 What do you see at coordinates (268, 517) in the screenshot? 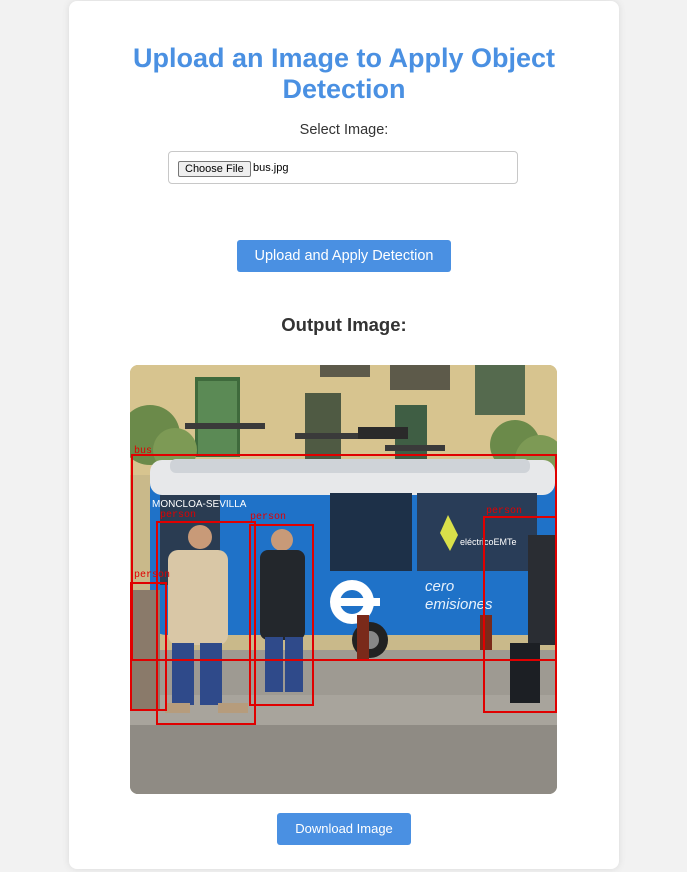
I see `detection-label-person-2: person` at bounding box center [268, 517].